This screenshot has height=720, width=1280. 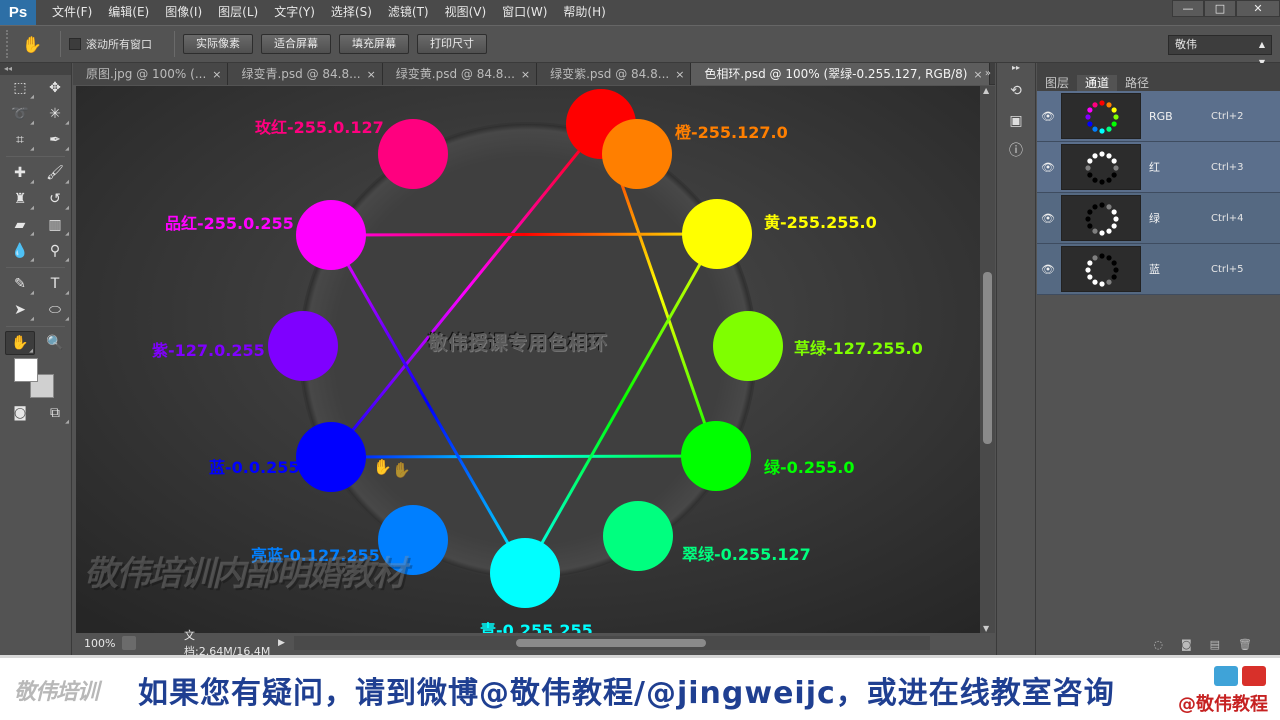 I want to click on crop-tool-icon: ⌗ ◢, so click(x=20, y=140).